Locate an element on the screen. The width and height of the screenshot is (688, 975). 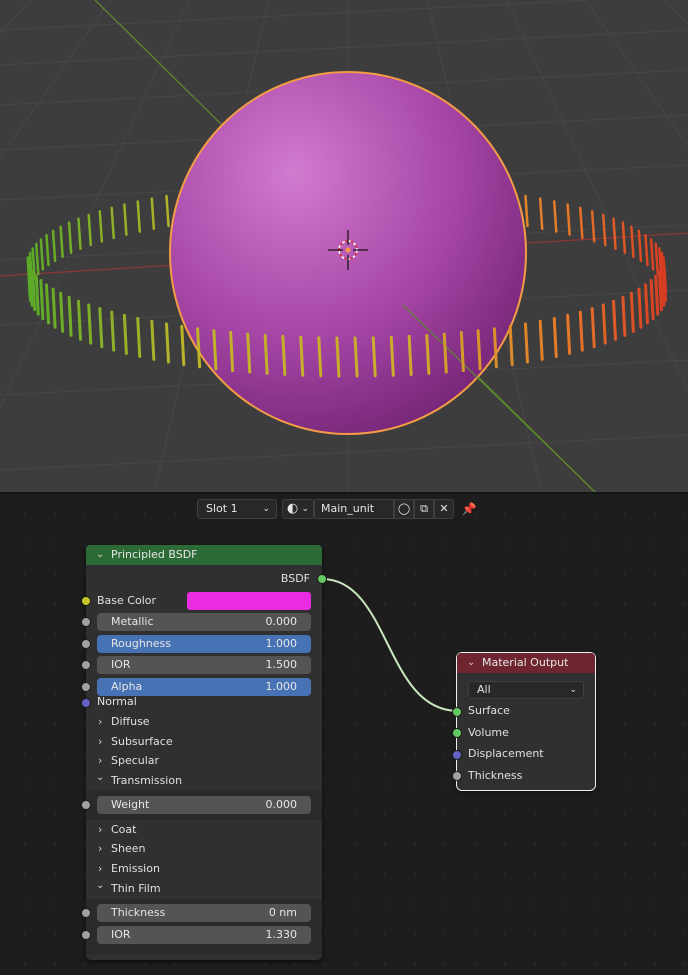
node-title: Material Output is located at coordinates (525, 662).